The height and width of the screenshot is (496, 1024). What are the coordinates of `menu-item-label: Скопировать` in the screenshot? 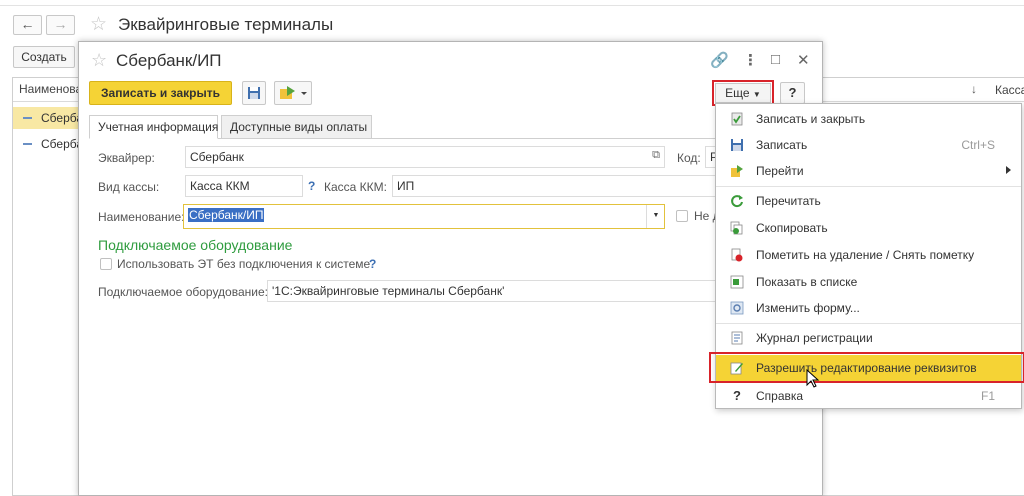 It's located at (792, 228).